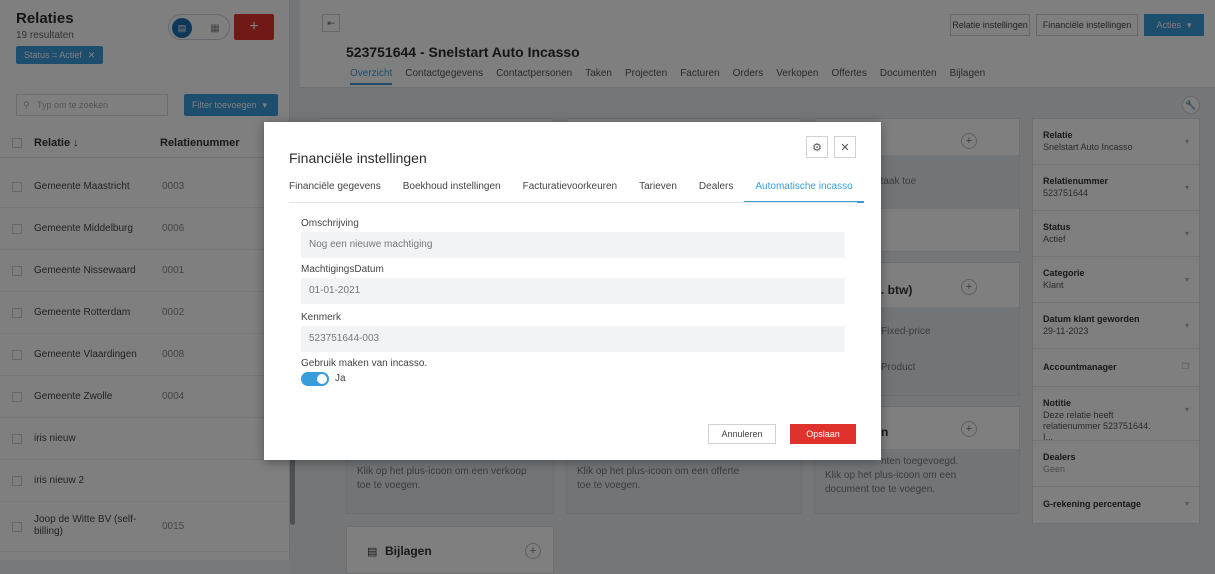  I want to click on save-button: Opslaan, so click(823, 434).